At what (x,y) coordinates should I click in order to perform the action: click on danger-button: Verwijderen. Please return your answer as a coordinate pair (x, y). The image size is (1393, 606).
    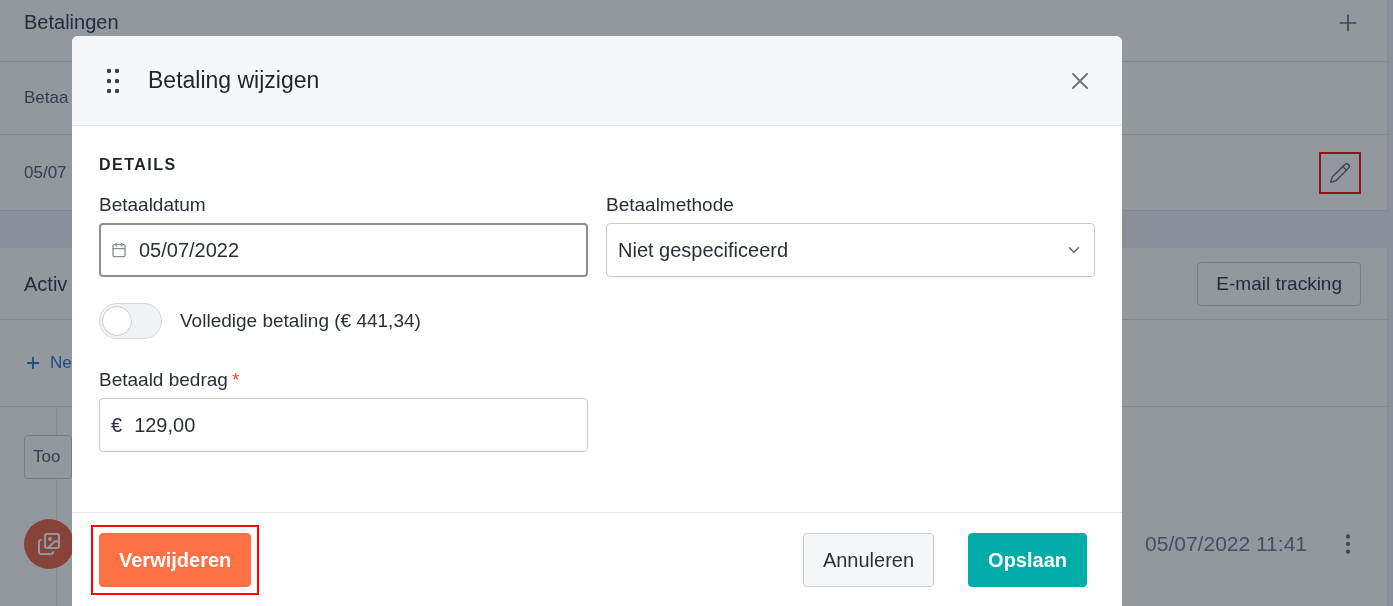
    Looking at the image, I should click on (175, 560).